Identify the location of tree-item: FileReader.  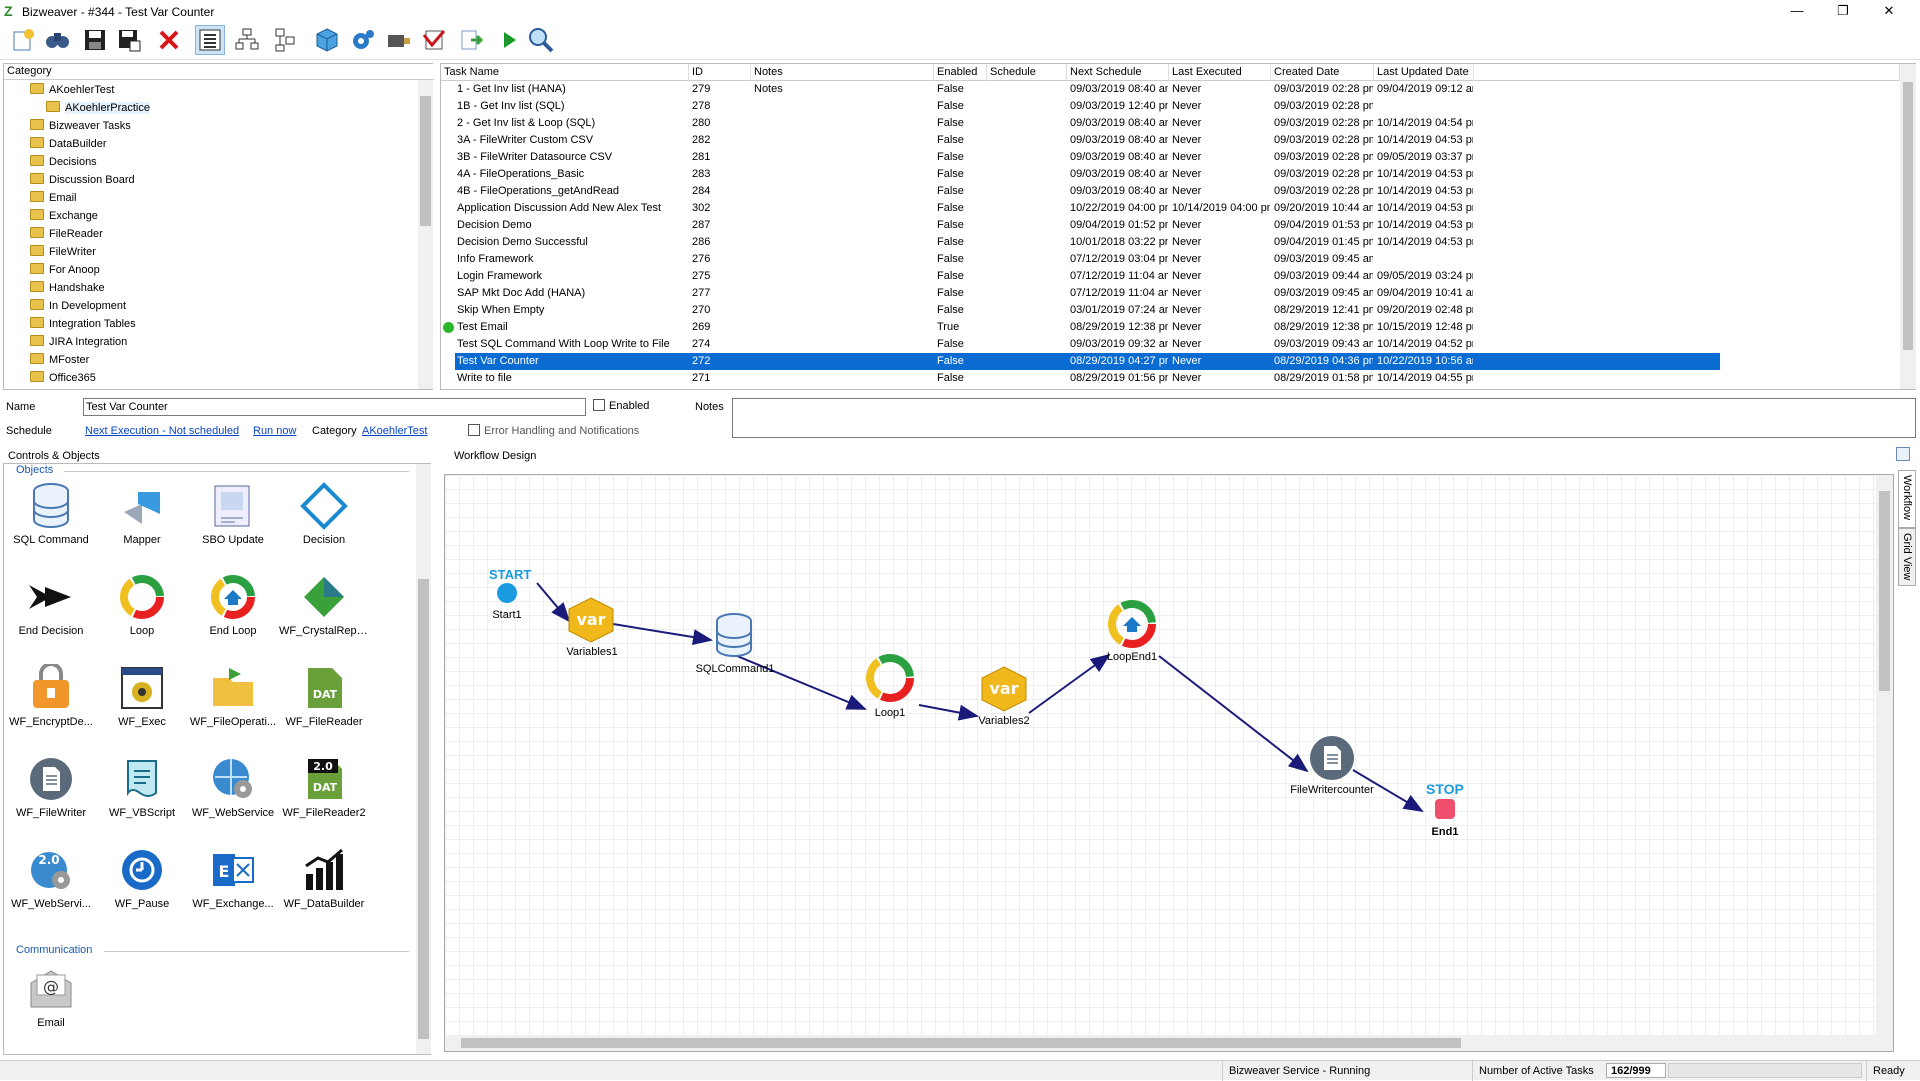
(66, 234).